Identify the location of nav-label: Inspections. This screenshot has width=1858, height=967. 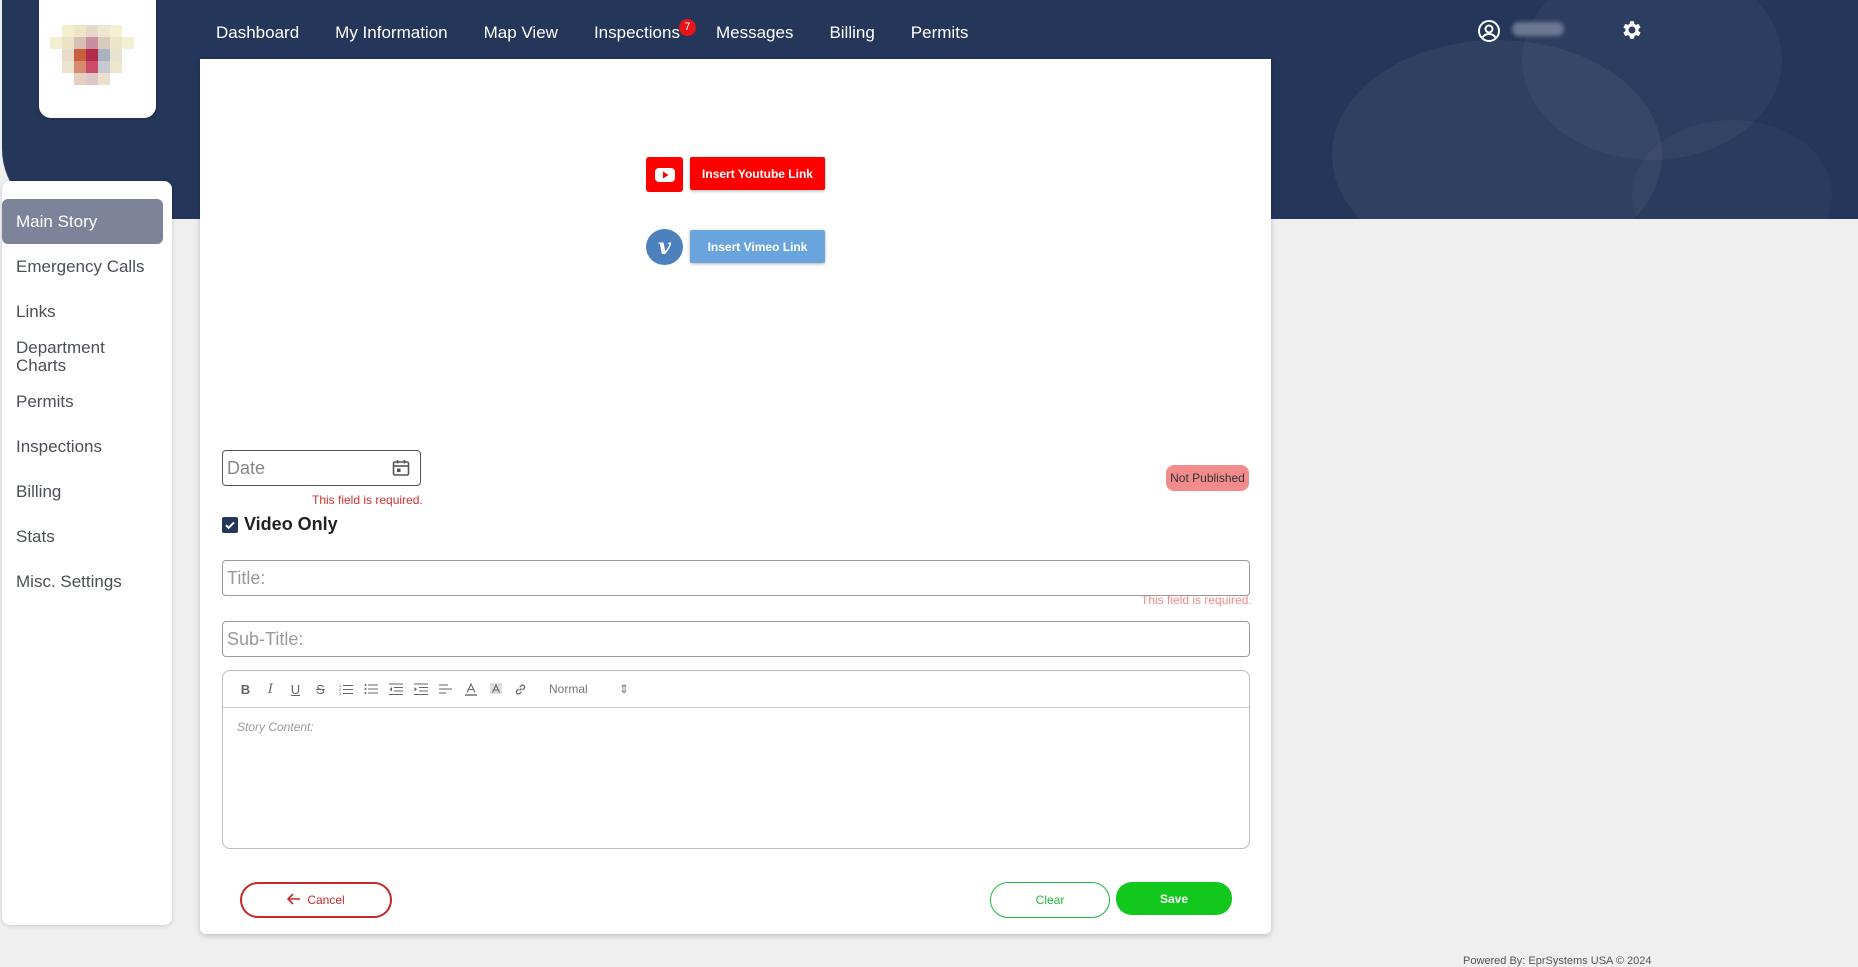
(636, 32).